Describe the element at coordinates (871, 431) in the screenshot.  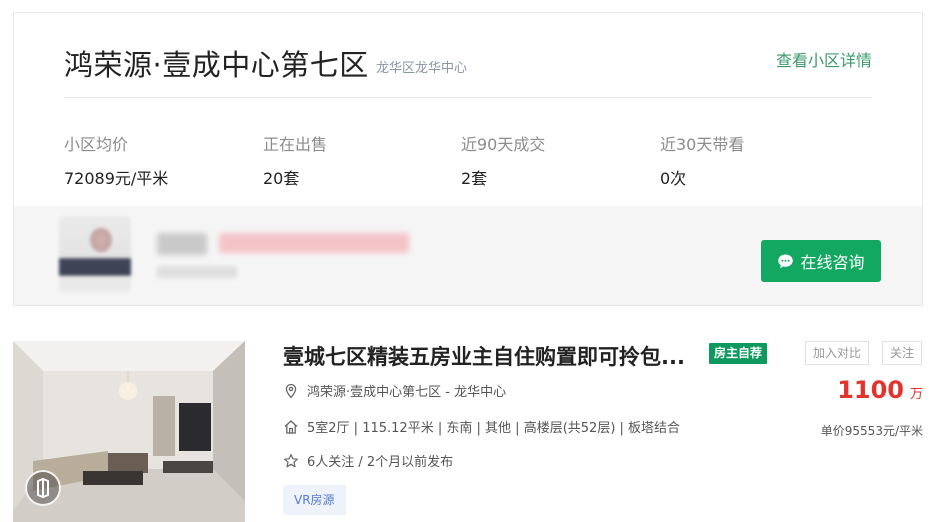
I see `listing-unit-price: 单价95553元/平米` at that location.